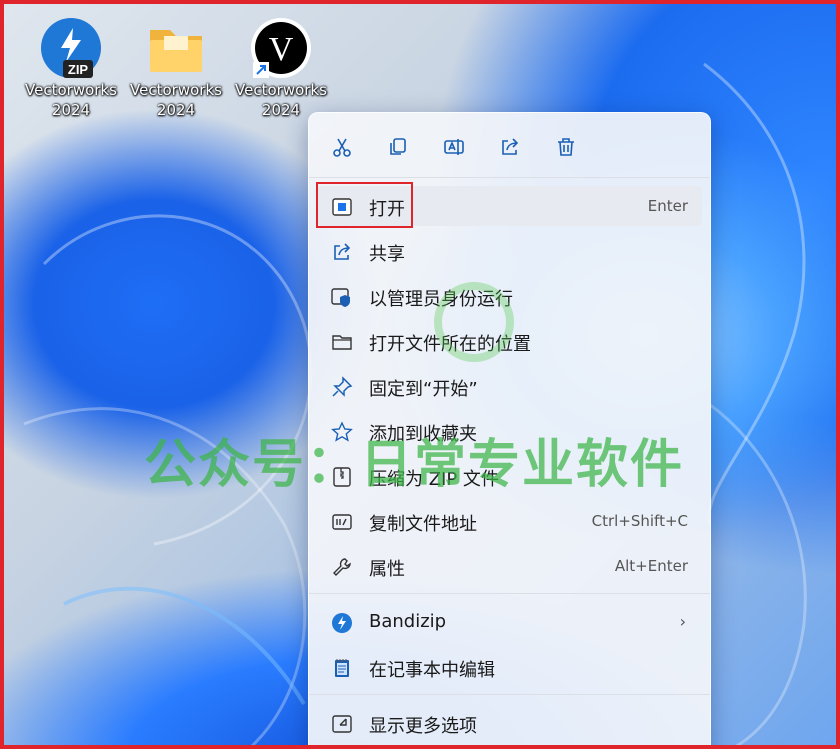  I want to click on zip-badge: ZIP, so click(78, 69).